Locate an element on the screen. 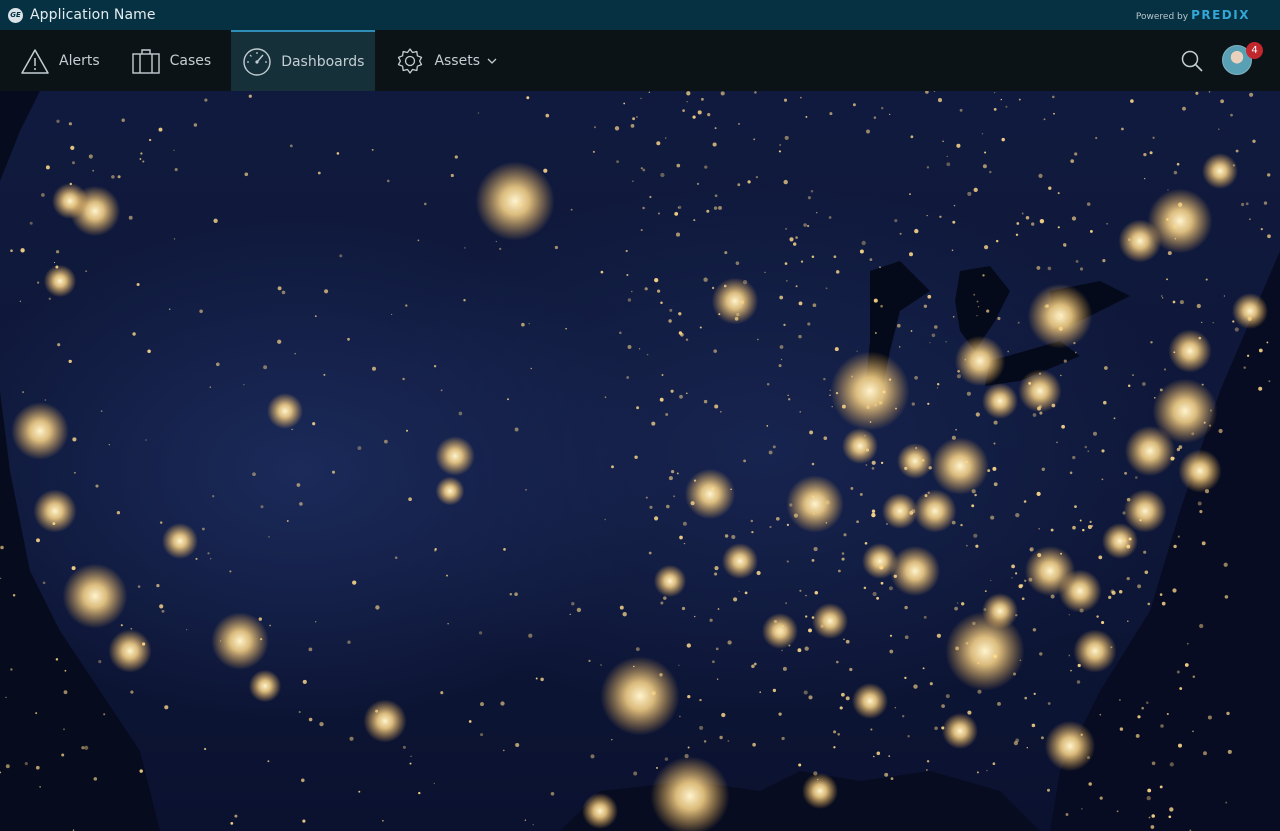 This screenshot has width=1280, height=831. nav-dashboards: Dashboards is located at coordinates (303, 60).